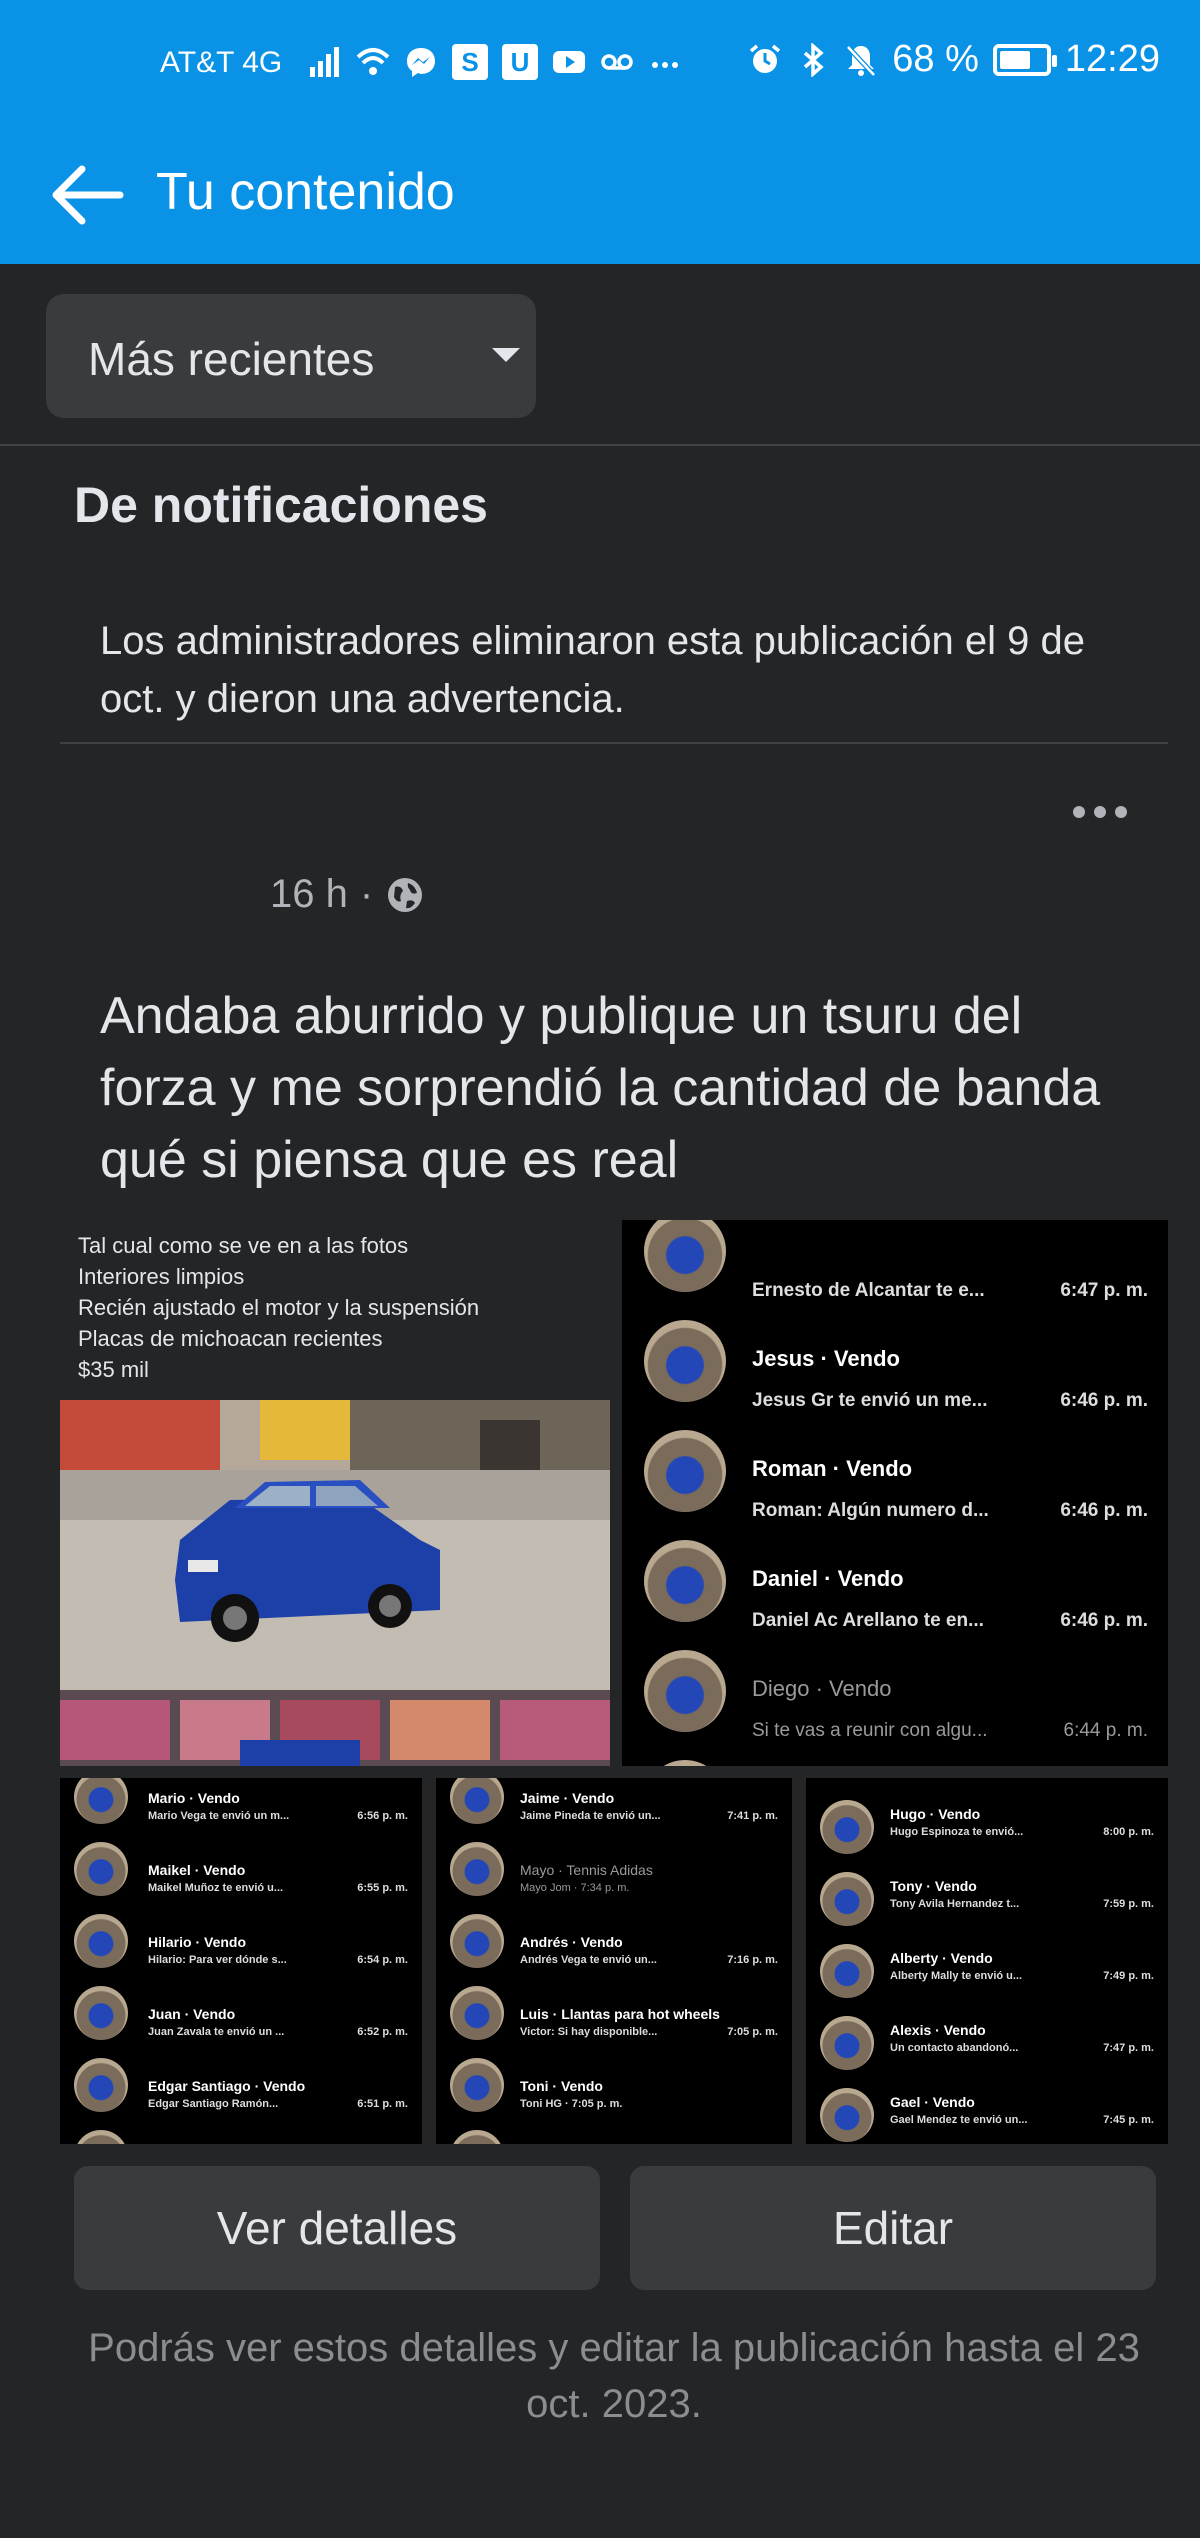 This screenshot has height=2538, width=1200. I want to click on conversation-row: Ernesto de Alcantar te e... 6:47 p. m., so click(895, 1261).